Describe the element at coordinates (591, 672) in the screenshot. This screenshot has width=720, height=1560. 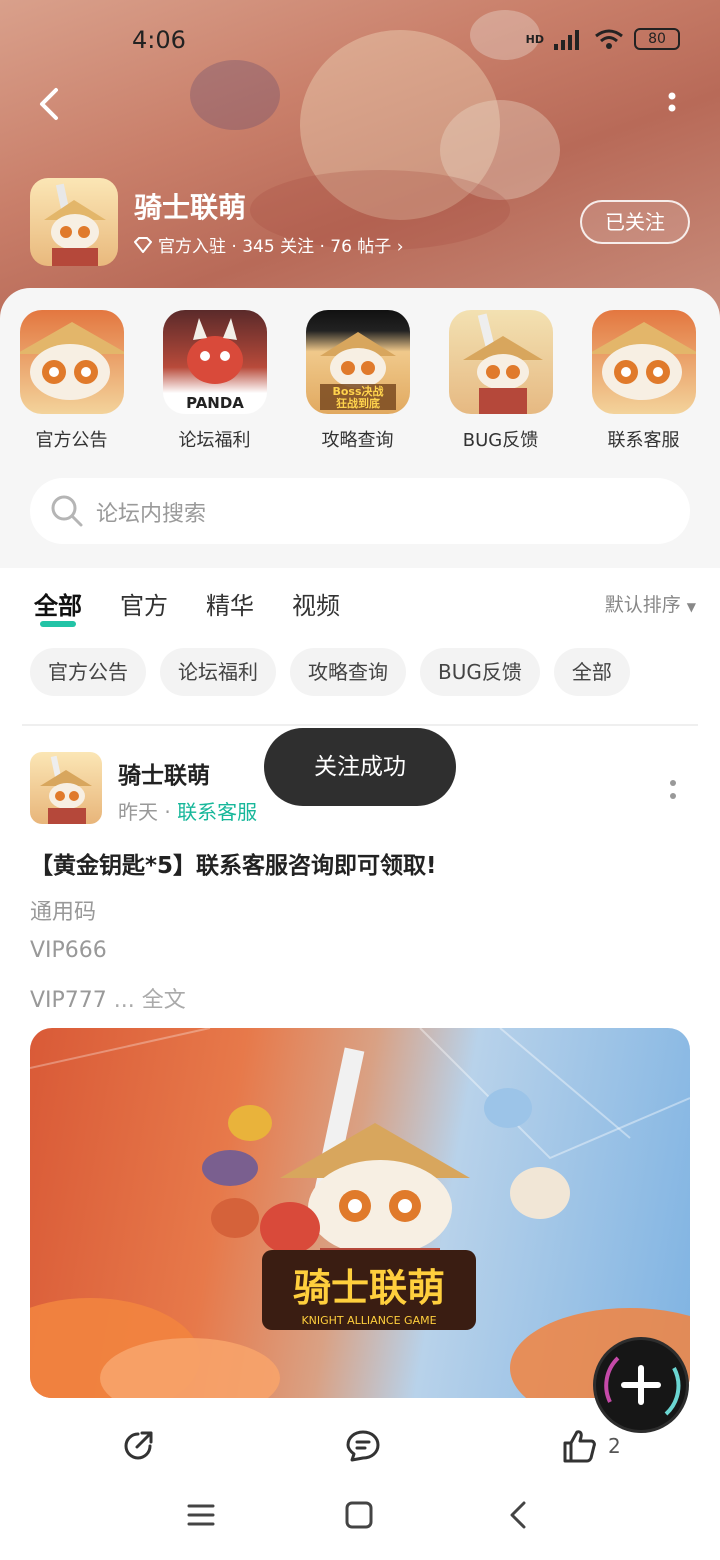
I see `chip-all: 全部` at that location.